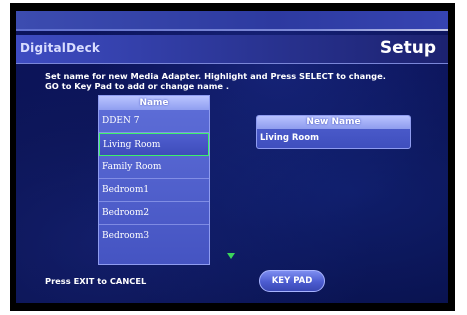 This screenshot has width=467, height=315. Describe the element at coordinates (60, 48) in the screenshot. I see `brand-logo: DigitalDeck` at that location.